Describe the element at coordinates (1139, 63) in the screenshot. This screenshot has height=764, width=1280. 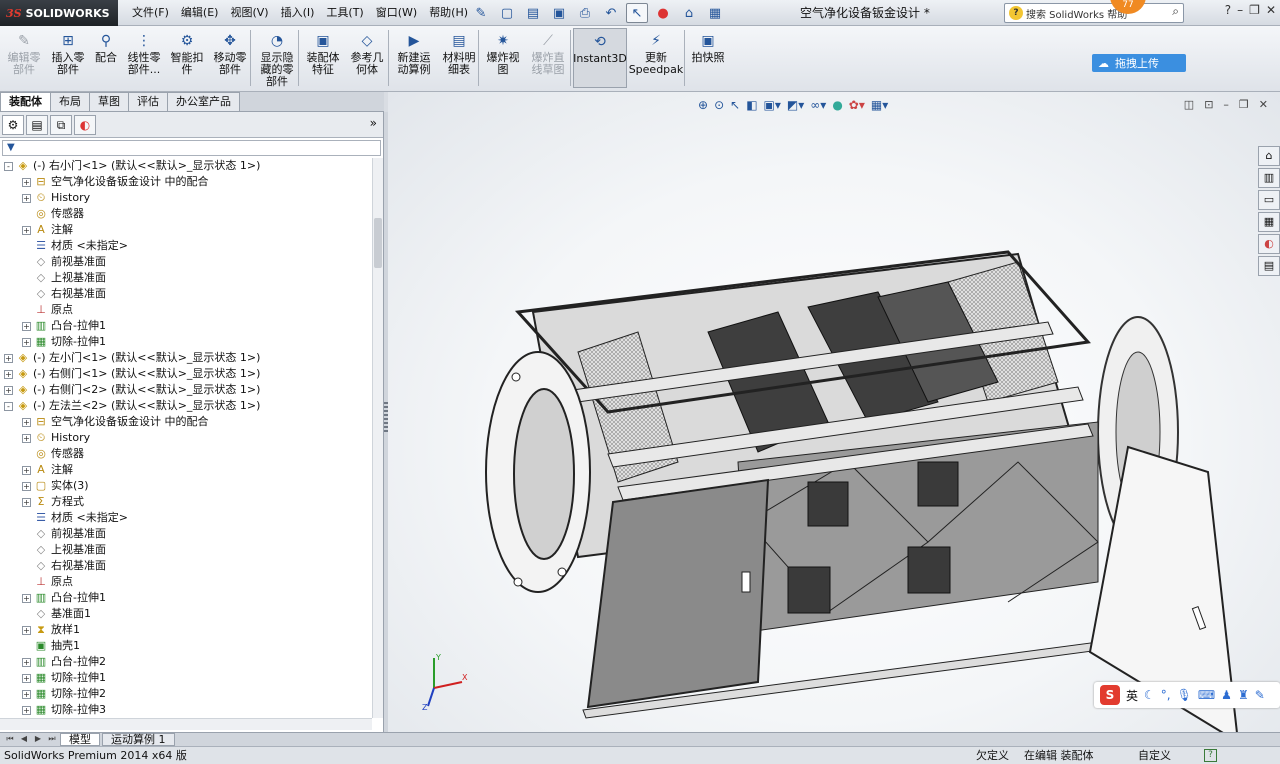
I see `upload-button: ☁ 拖拽上传` at that location.